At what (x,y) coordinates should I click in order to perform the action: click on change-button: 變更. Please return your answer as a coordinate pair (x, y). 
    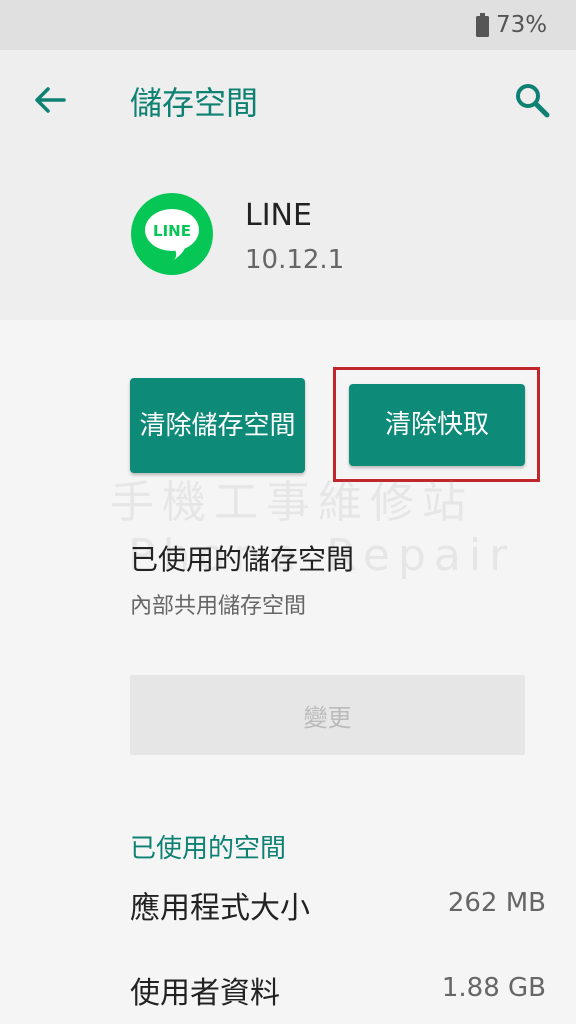
    Looking at the image, I should click on (327, 715).